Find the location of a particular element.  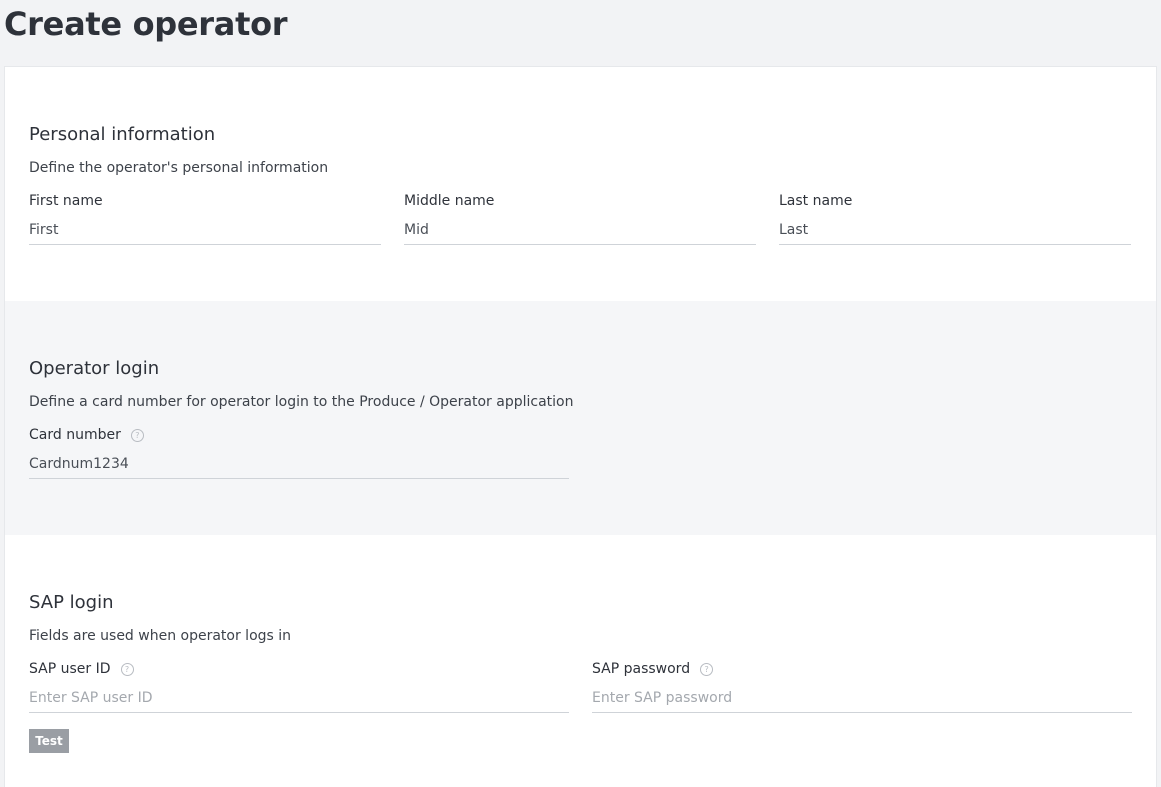

last-name-field: Last name is located at coordinates (955, 218).